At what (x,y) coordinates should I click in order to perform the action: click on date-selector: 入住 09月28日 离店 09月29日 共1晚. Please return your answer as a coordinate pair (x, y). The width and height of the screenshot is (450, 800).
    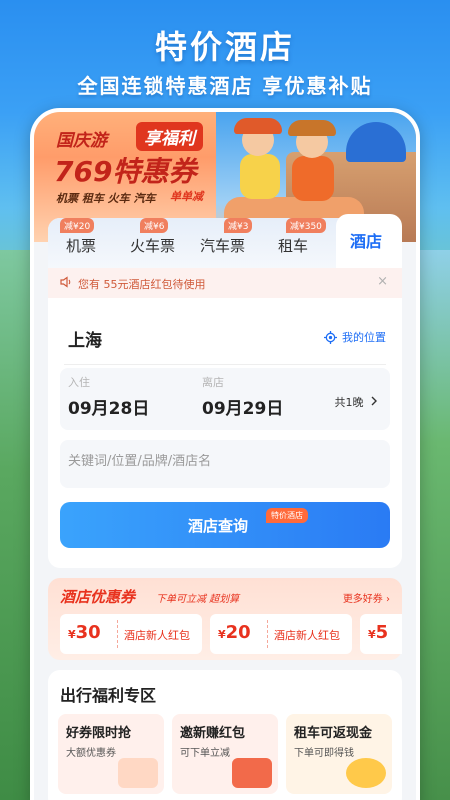
    Looking at the image, I should click on (225, 399).